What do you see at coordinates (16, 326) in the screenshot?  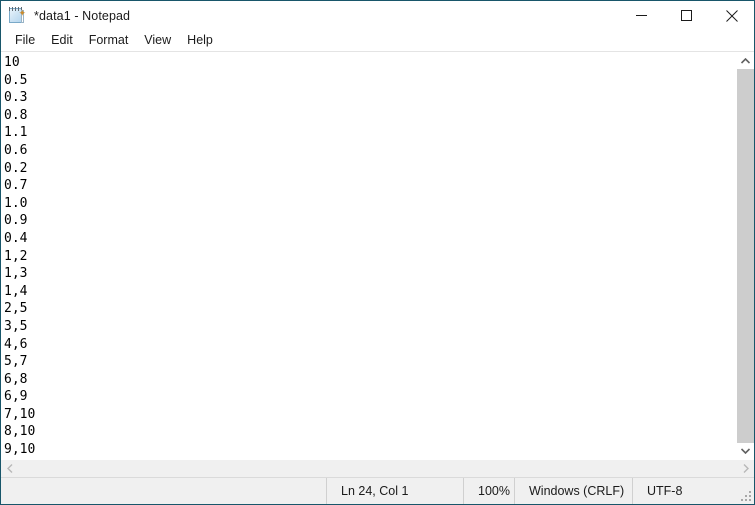 I see `text-line: 3,5` at bounding box center [16, 326].